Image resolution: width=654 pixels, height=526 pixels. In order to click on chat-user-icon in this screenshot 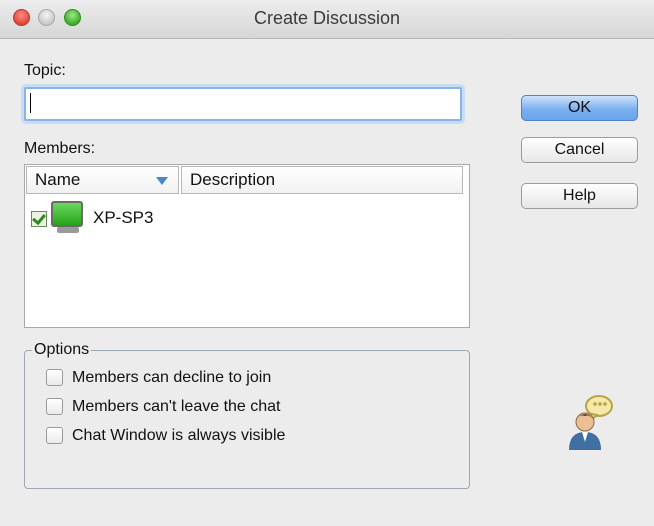, I will do `click(591, 422)`.